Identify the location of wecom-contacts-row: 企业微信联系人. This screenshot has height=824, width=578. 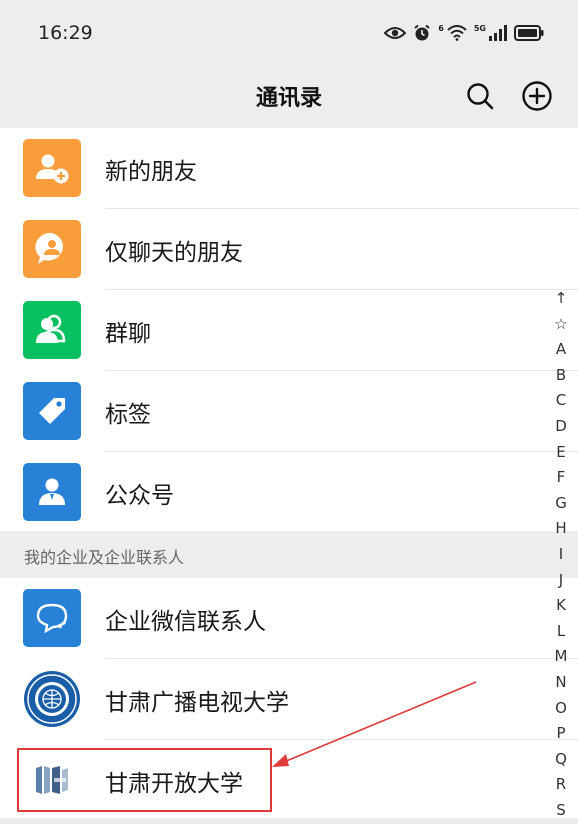
(289, 618).